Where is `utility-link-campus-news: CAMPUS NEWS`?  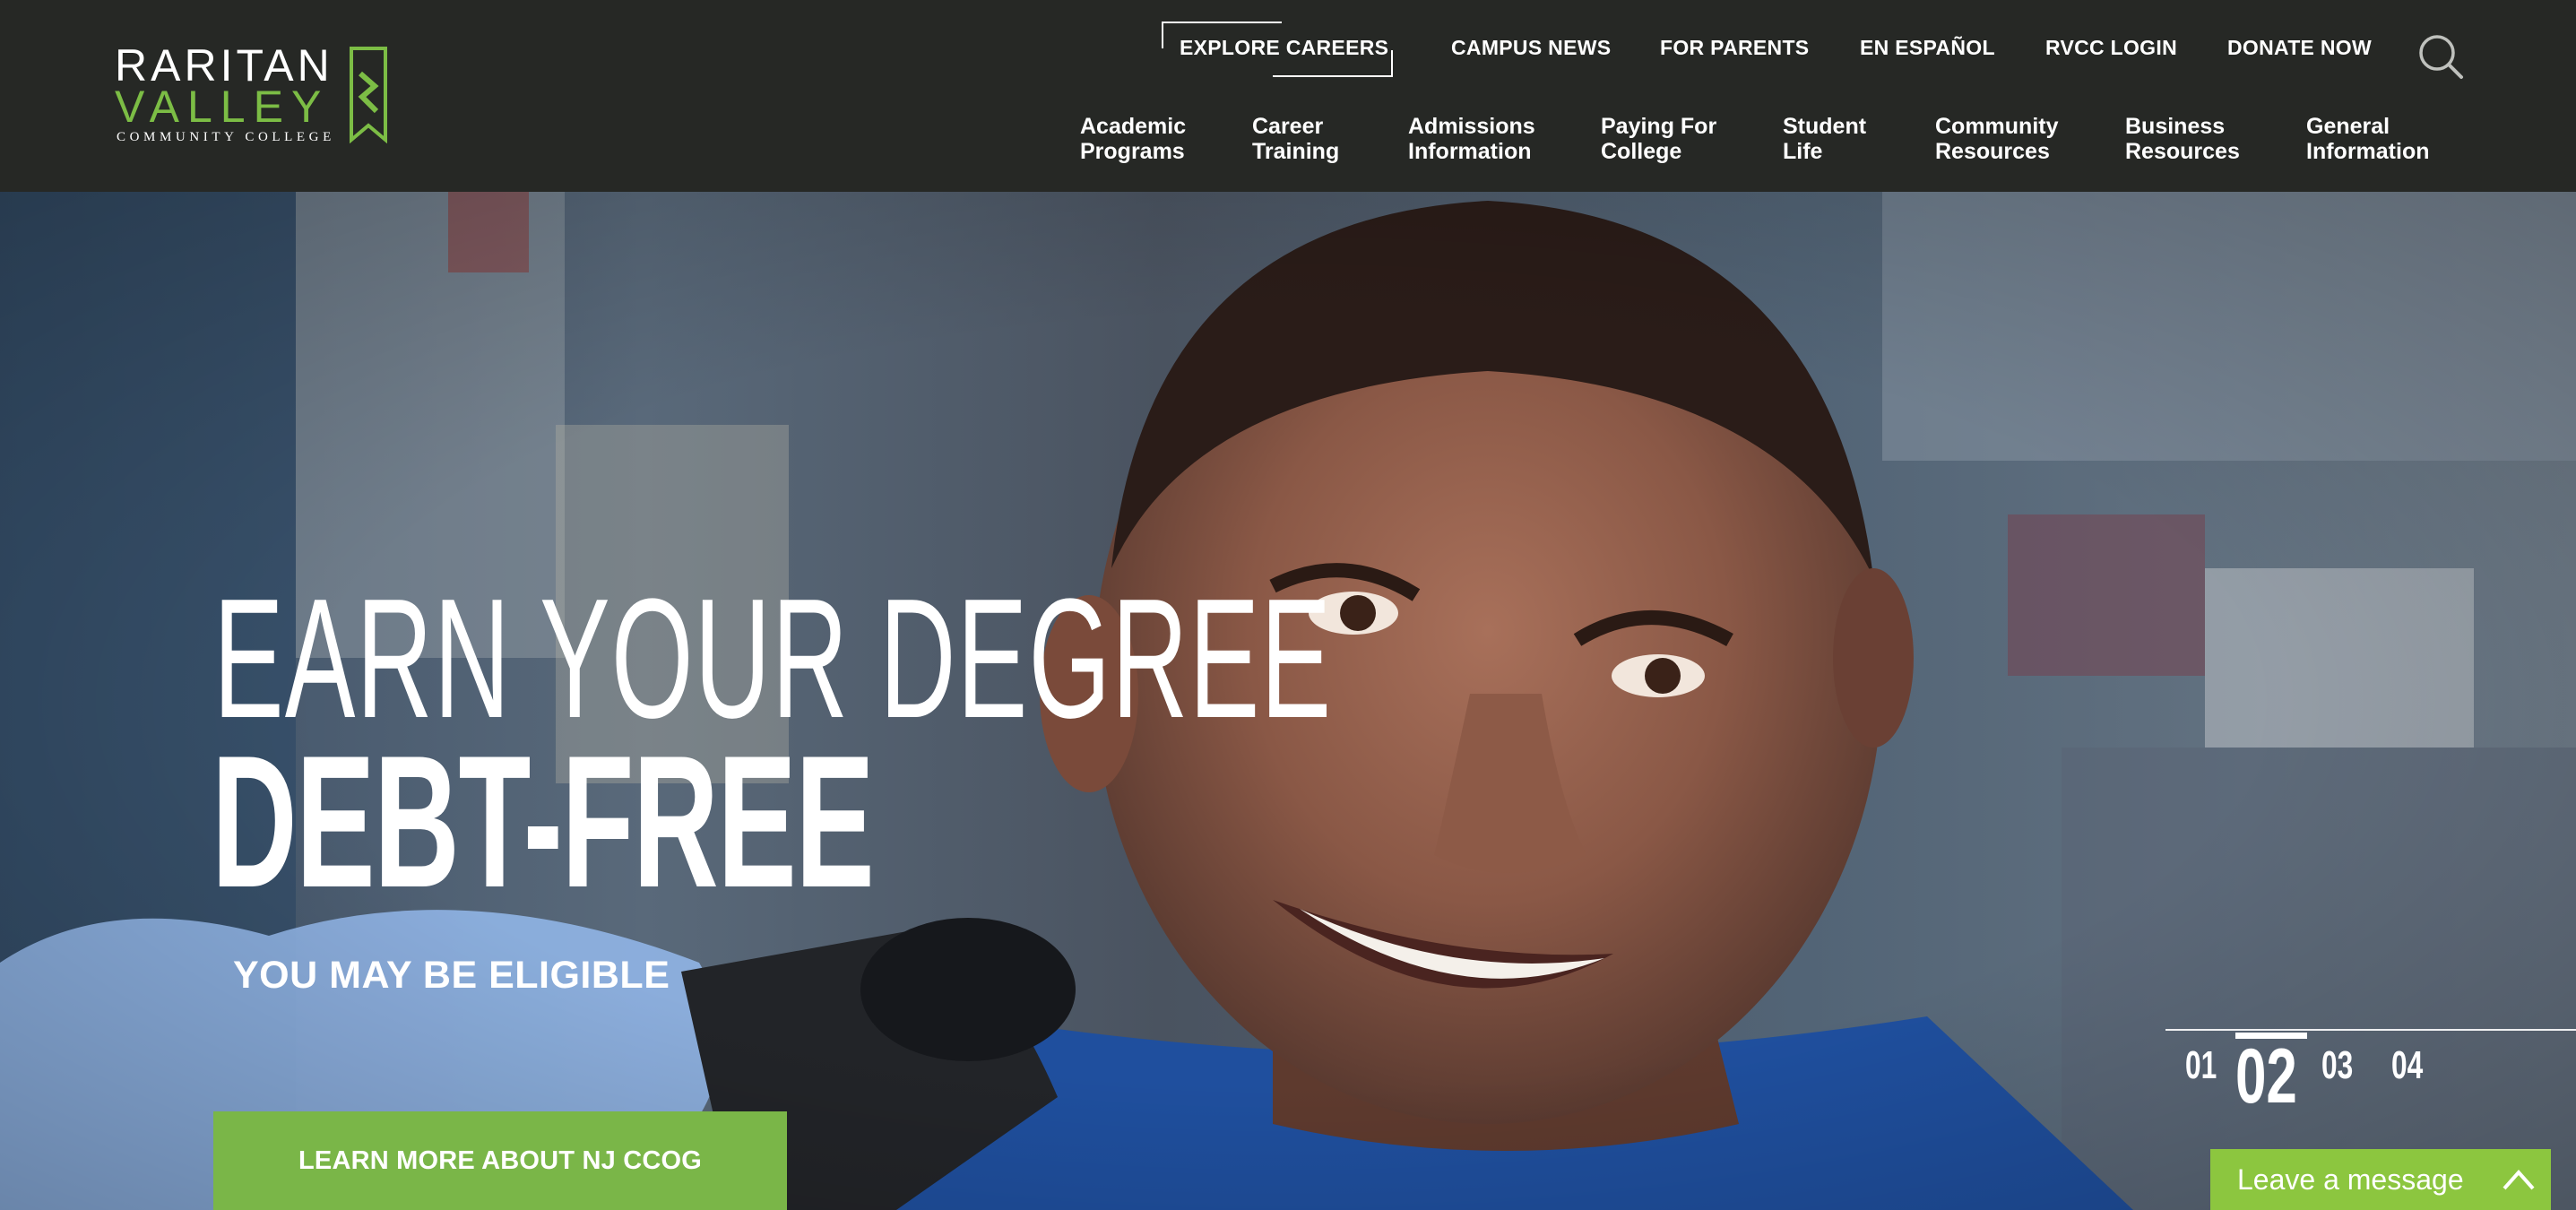 utility-link-campus-news: CAMPUS NEWS is located at coordinates (1531, 48).